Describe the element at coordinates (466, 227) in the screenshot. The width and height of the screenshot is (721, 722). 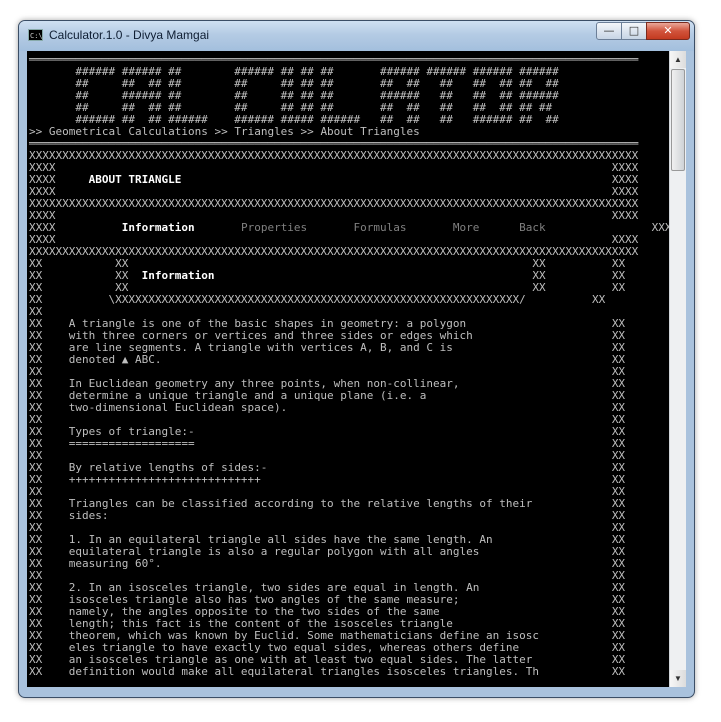
I see `menu-item-more: More` at that location.